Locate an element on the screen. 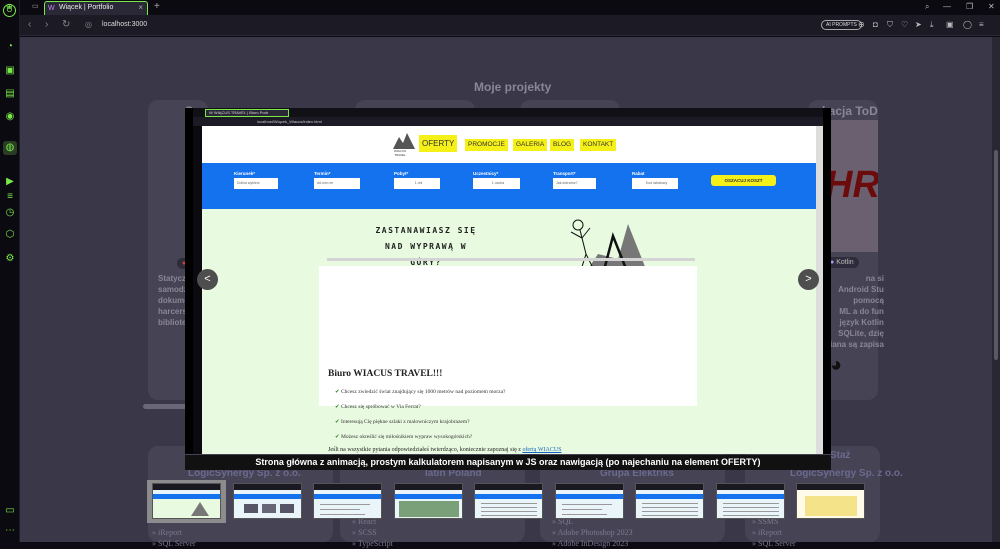 Image resolution: width=1000 pixels, height=549 pixels. shield-icon: ⛉ is located at coordinates (890, 25).